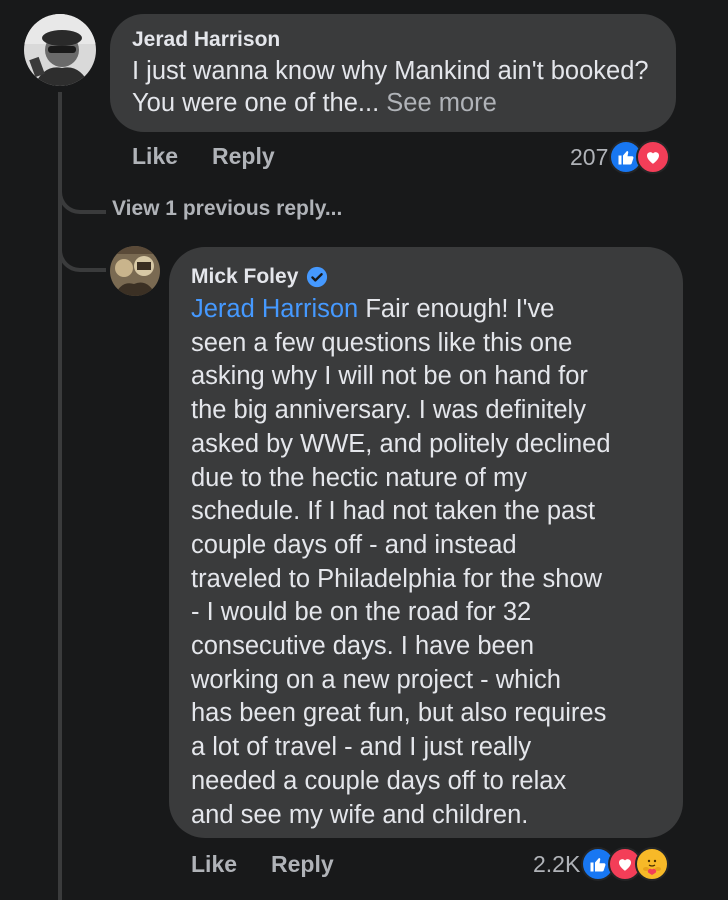  What do you see at coordinates (363, 646) in the screenshot?
I see `text-line: consecutive days. I have been` at bounding box center [363, 646].